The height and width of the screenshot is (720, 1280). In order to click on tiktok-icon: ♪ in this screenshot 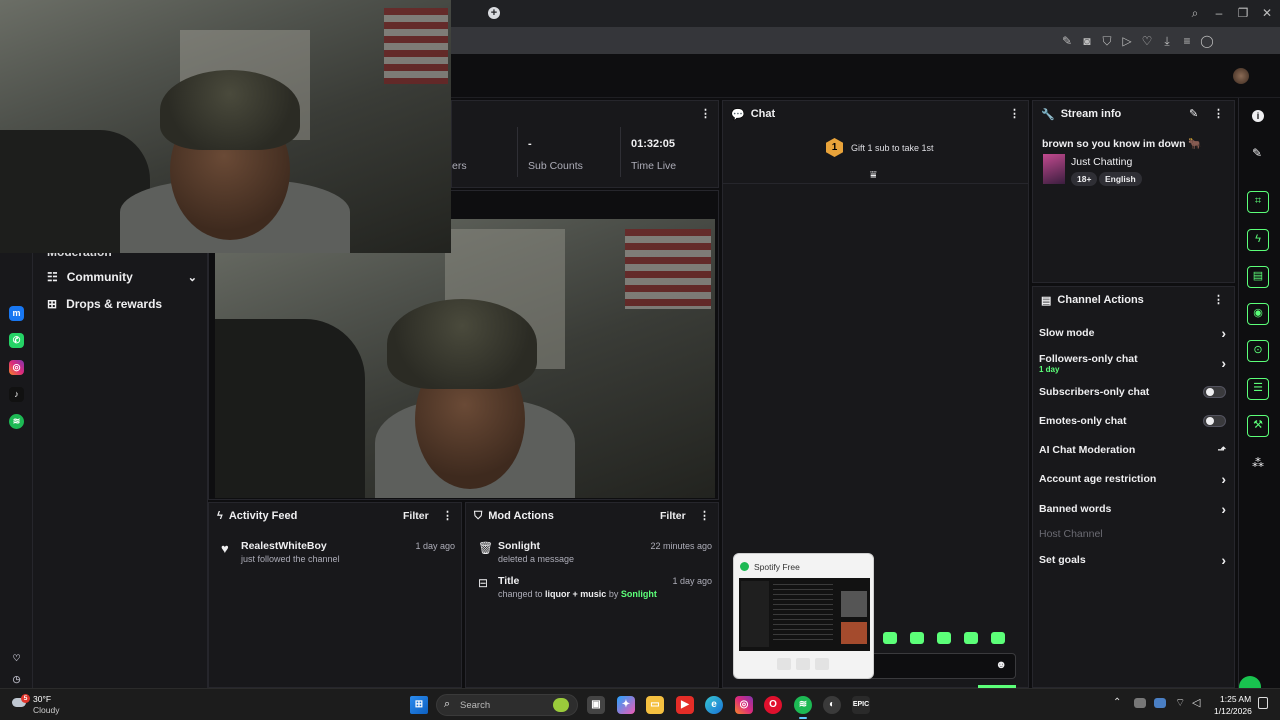, I will do `click(16, 394)`.